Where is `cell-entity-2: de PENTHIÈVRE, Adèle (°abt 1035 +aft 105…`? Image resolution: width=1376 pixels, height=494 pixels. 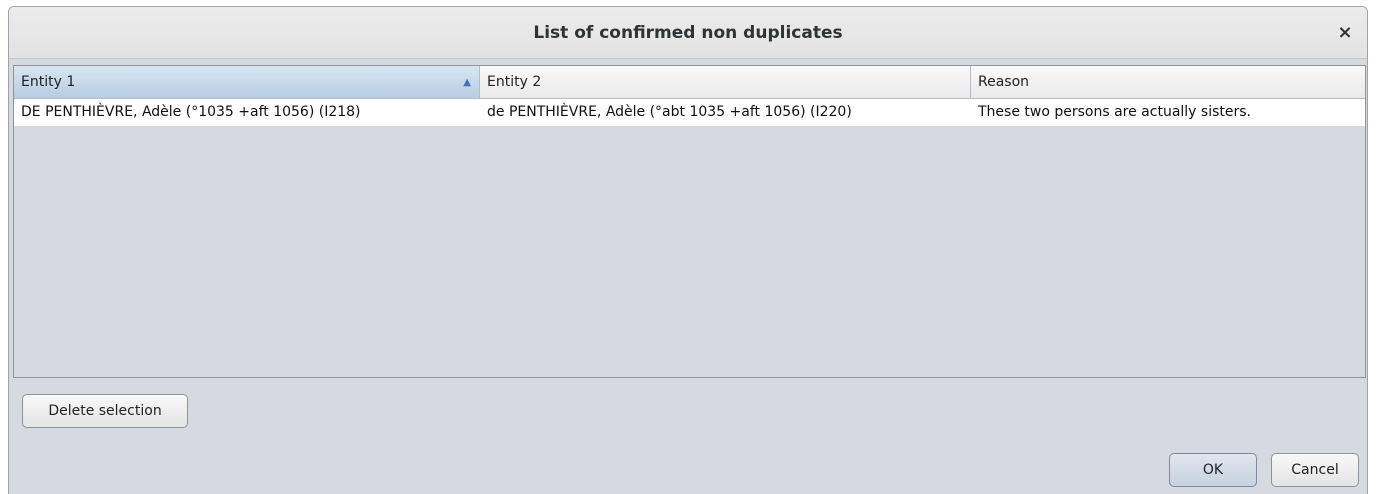
cell-entity-2: de PENTHIÈVRE, Adèle (°abt 1035 +aft 105… is located at coordinates (725, 112).